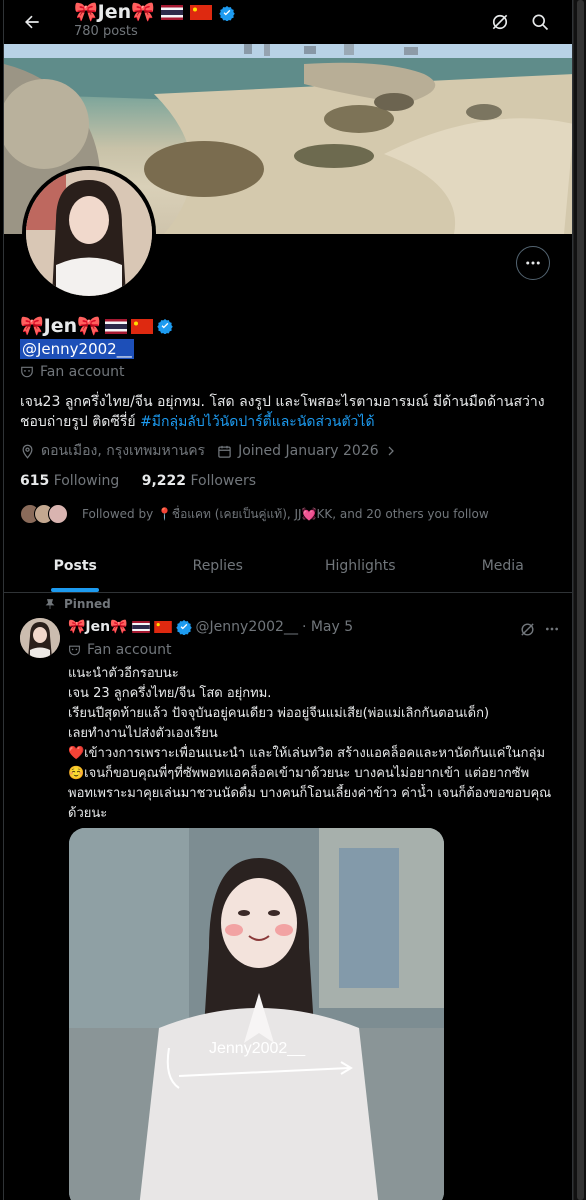  I want to click on more-options-button, so click(533, 263).